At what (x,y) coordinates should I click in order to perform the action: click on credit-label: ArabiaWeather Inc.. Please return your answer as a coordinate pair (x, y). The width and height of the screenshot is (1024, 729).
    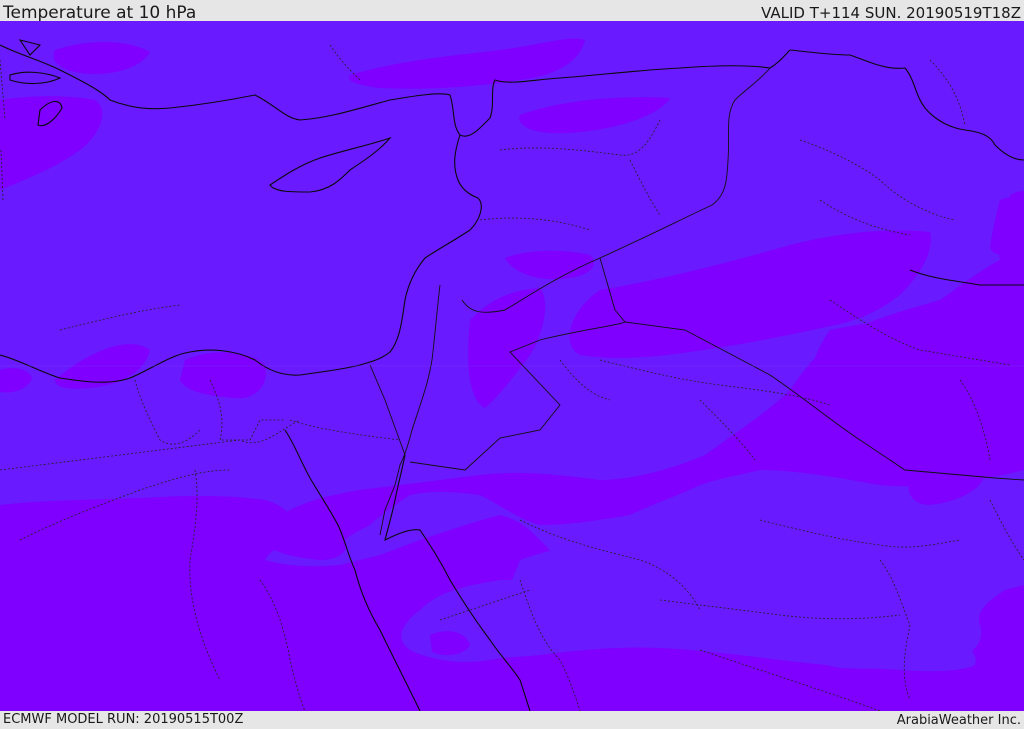
    Looking at the image, I should click on (958, 720).